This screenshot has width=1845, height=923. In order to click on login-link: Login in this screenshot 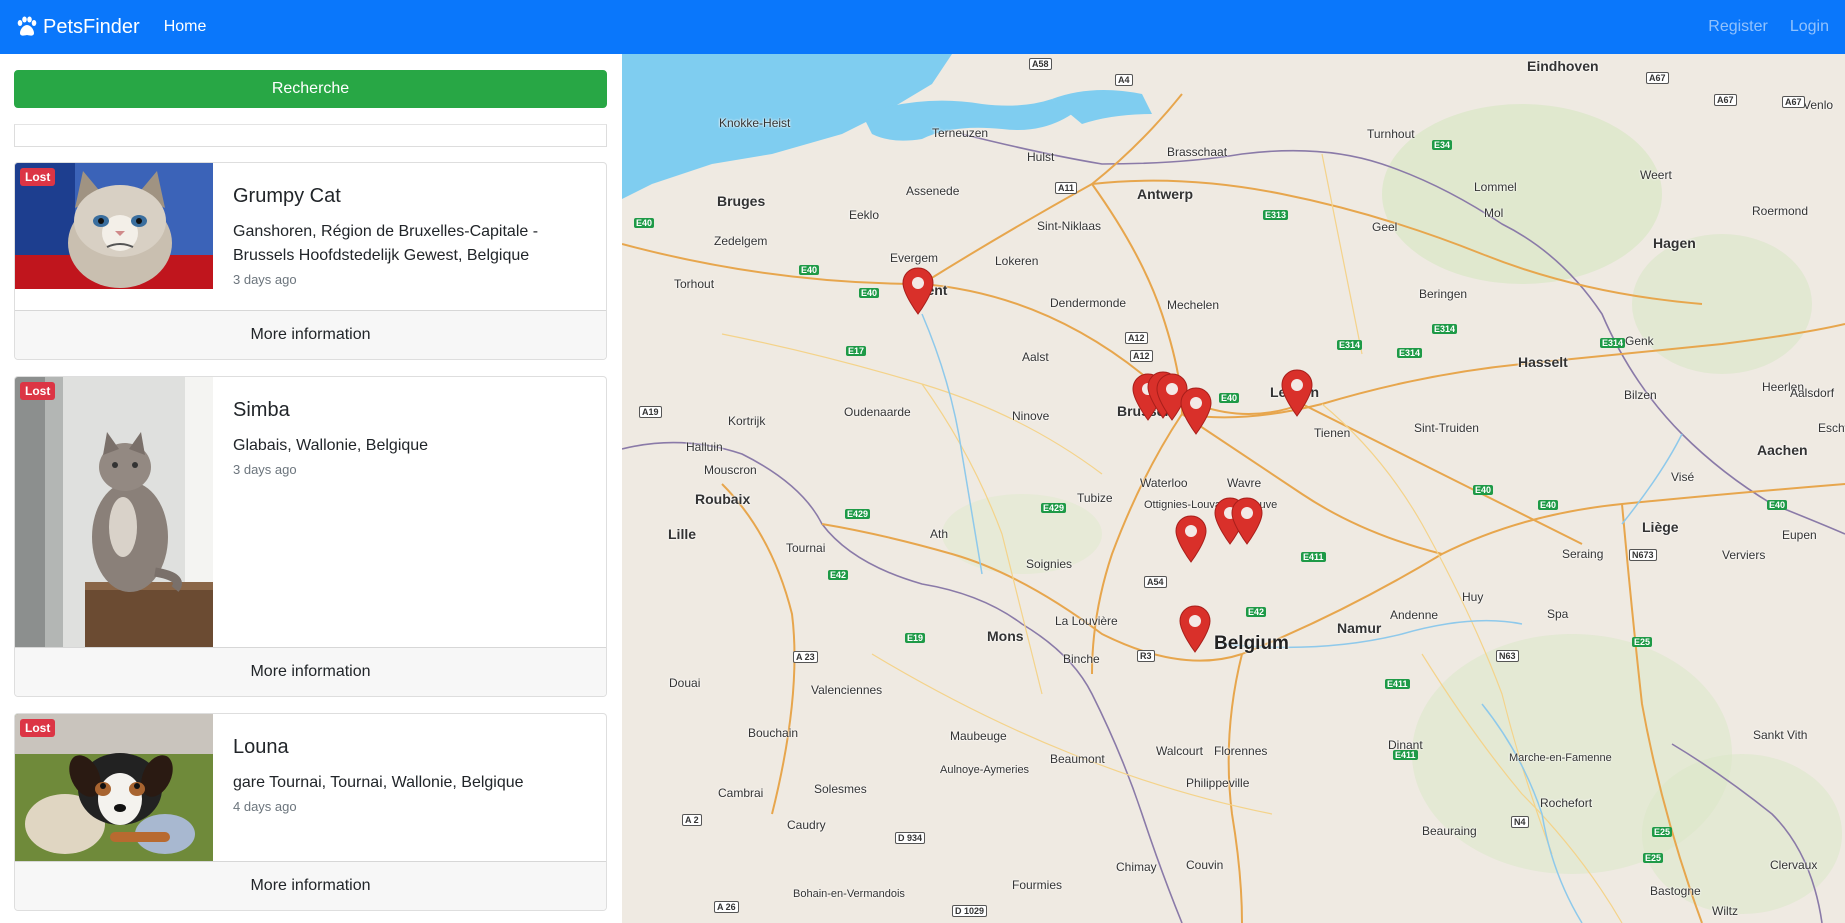, I will do `click(1809, 27)`.